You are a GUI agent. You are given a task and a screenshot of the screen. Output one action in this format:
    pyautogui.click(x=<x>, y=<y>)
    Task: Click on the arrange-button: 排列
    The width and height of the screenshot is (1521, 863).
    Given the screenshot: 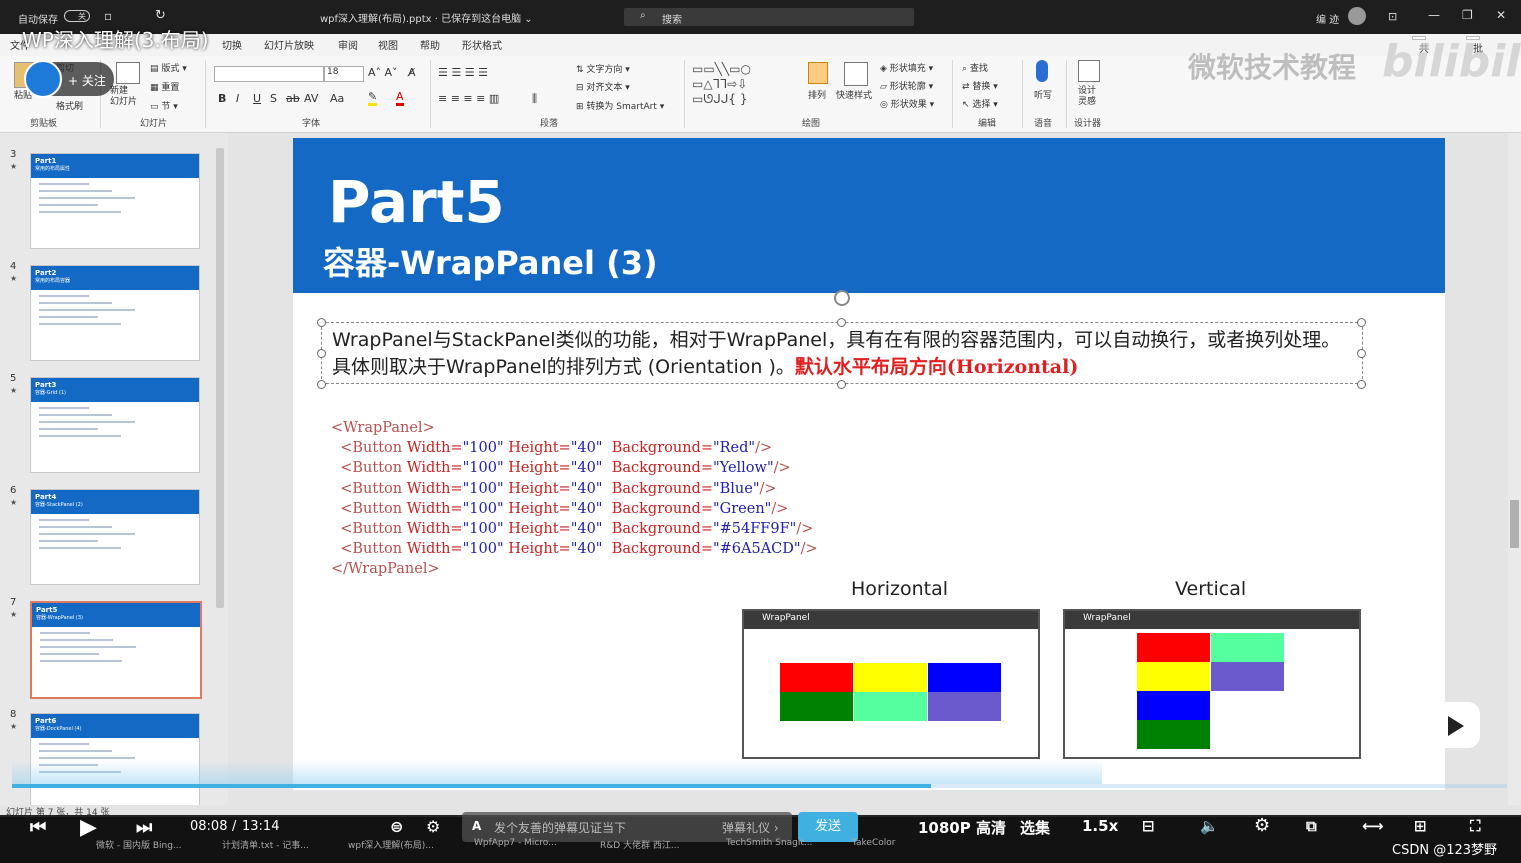 What is the action you would take?
    pyautogui.click(x=817, y=94)
    